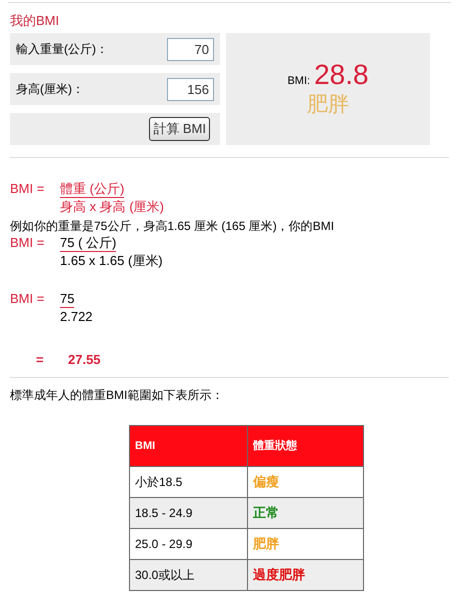 This screenshot has width=459, height=613. Describe the element at coordinates (92, 189) in the screenshot. I see `numerator: 體重 (公斤)` at that location.